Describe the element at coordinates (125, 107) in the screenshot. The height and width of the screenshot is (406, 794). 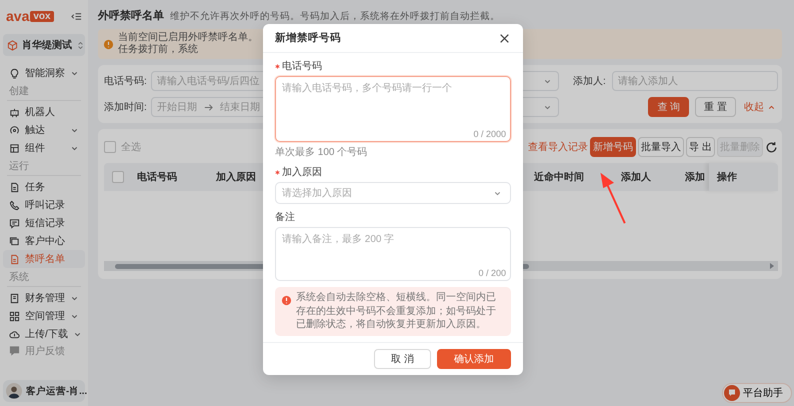
I see `field-label: 添加时间:` at that location.